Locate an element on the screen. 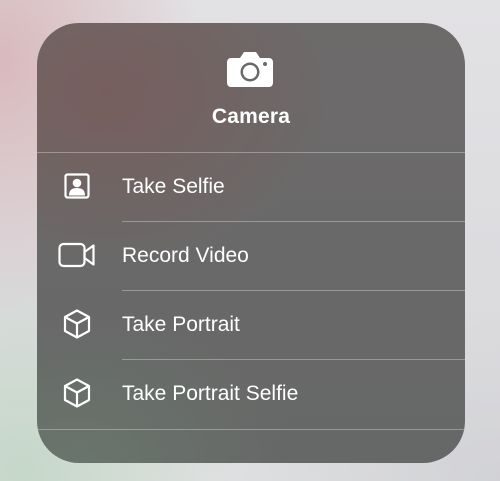 The height and width of the screenshot is (481, 500). menu-item-label: Record Video is located at coordinates (185, 255).